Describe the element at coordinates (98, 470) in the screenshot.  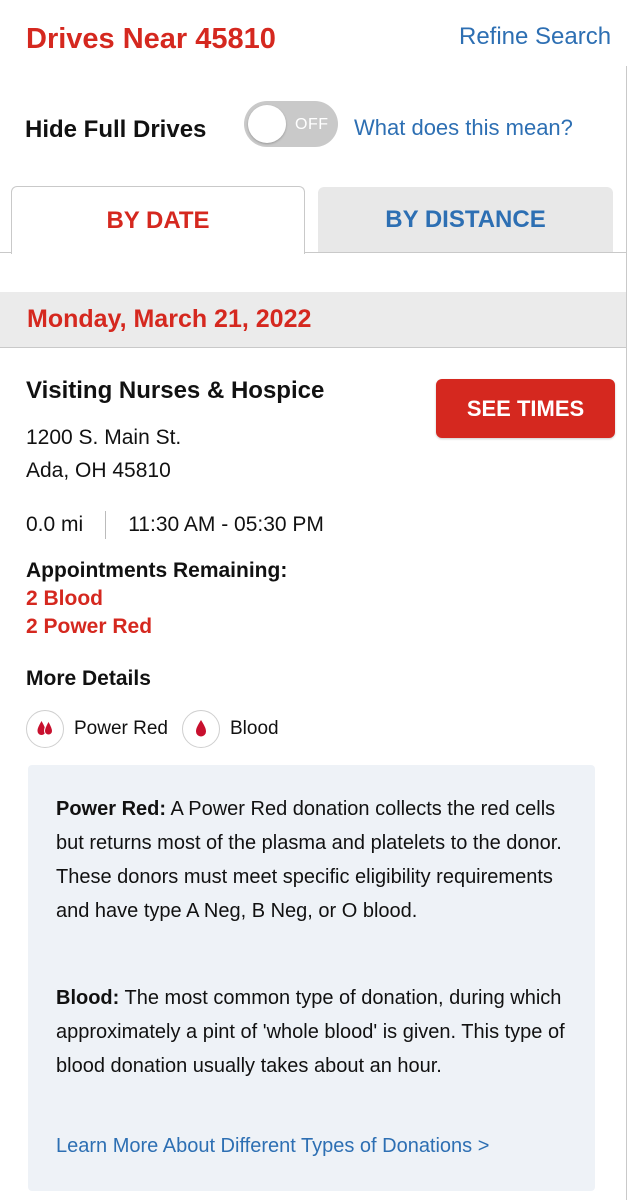
I see `address-line-2: Ada, OH 45810` at that location.